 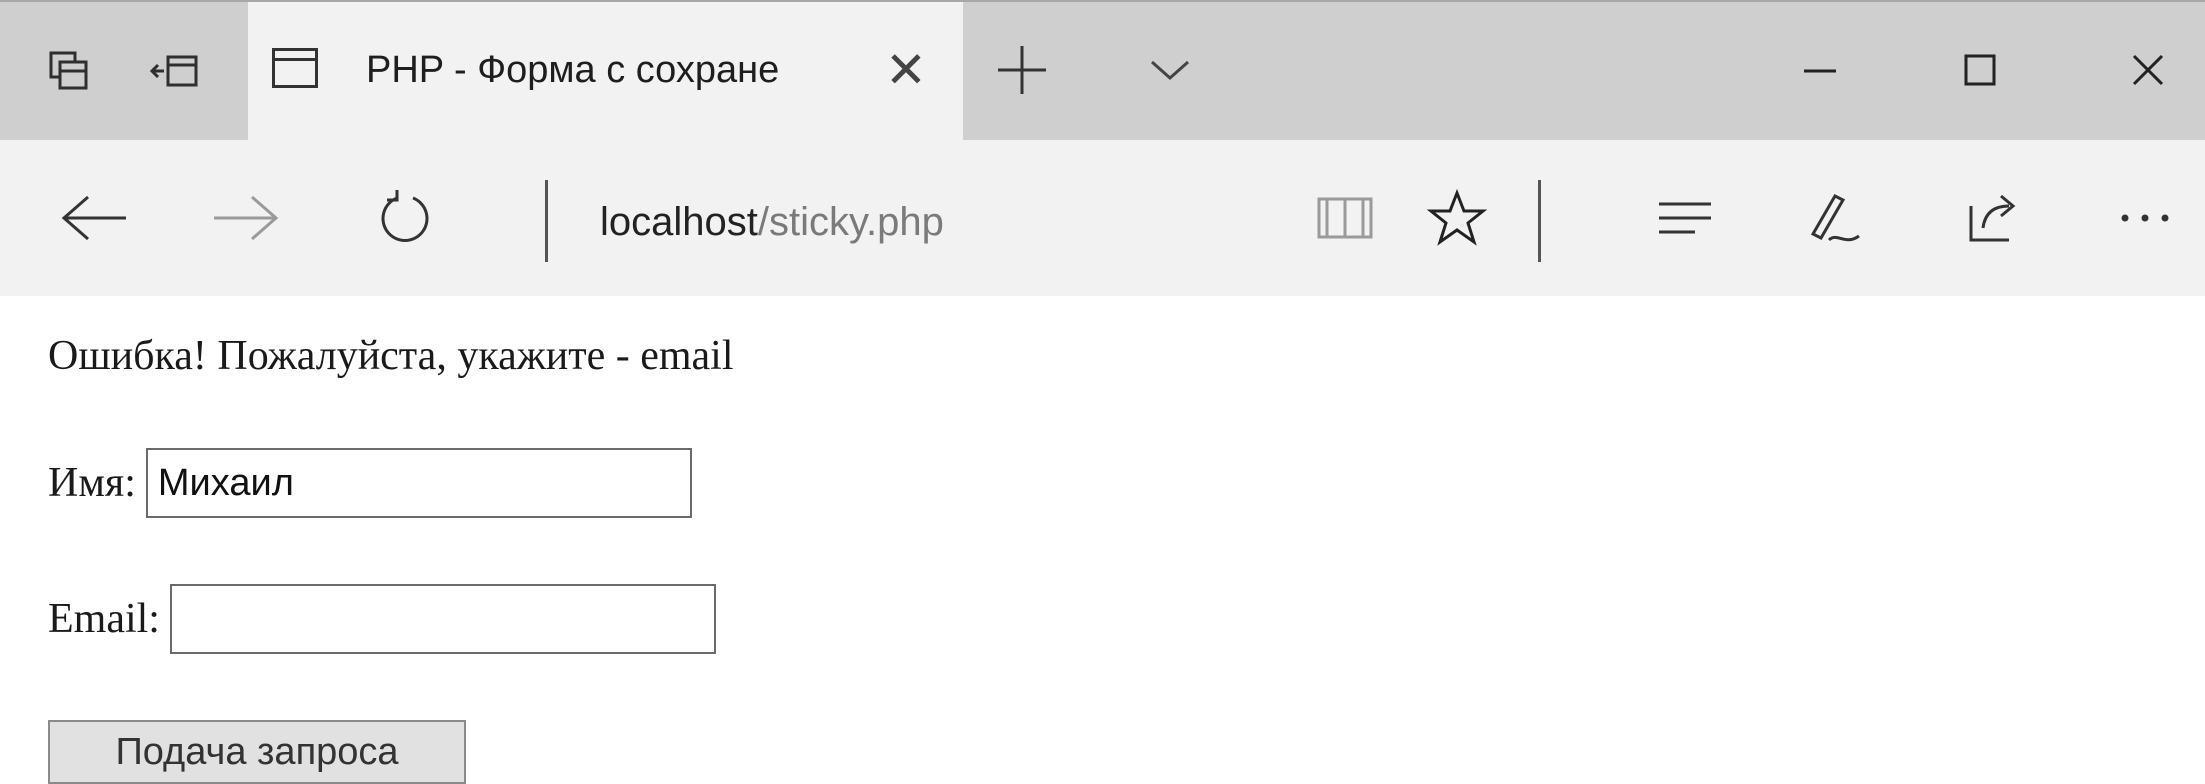 What do you see at coordinates (1345, 218) in the screenshot?
I see `book-icon` at bounding box center [1345, 218].